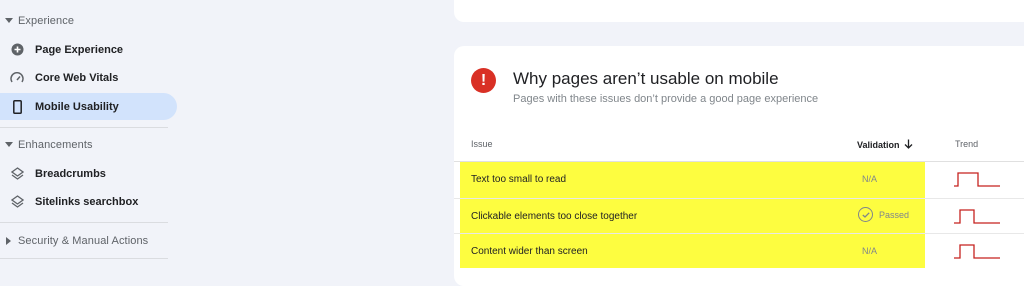 The width and height of the screenshot is (1024, 286). I want to click on column-header-validation: Validation, so click(885, 145).